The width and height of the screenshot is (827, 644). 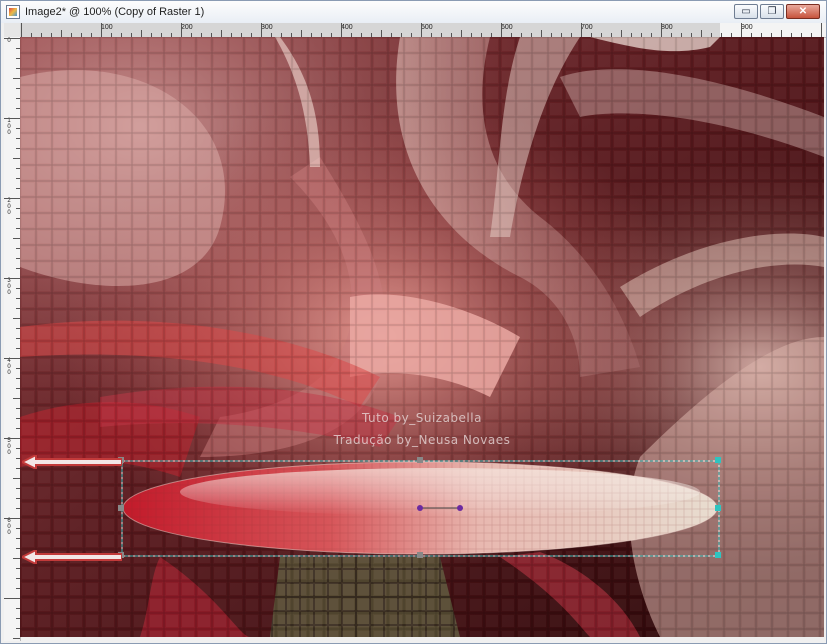 I want to click on ruler-label-200: 200, so click(x=187, y=27).